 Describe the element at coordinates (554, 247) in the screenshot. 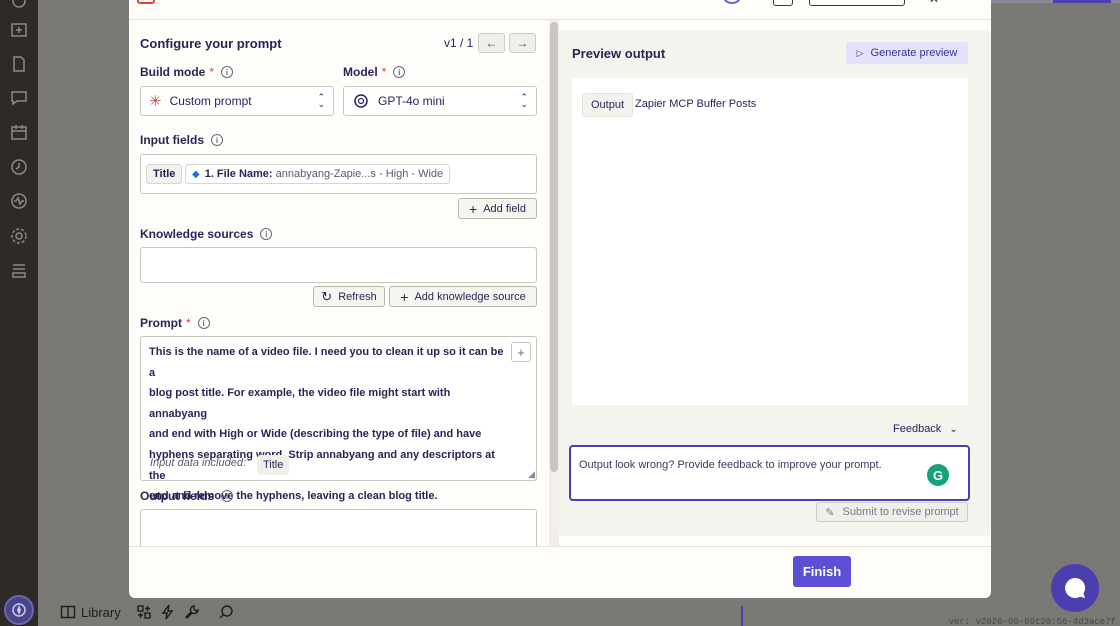

I see `scrollbar-thumb` at that location.